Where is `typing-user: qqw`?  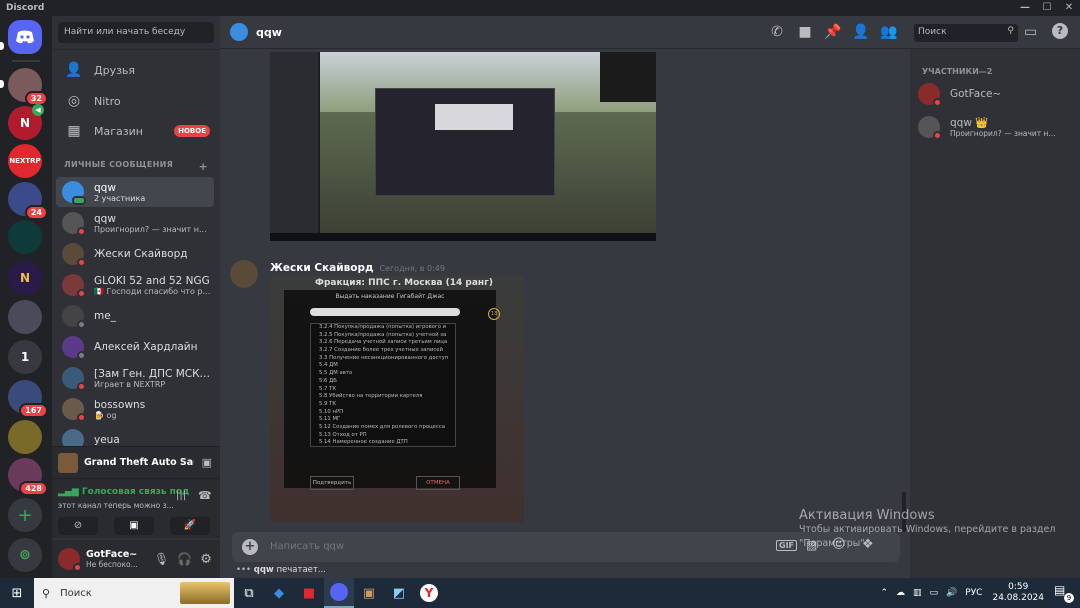
typing-user: qqw is located at coordinates (263, 570).